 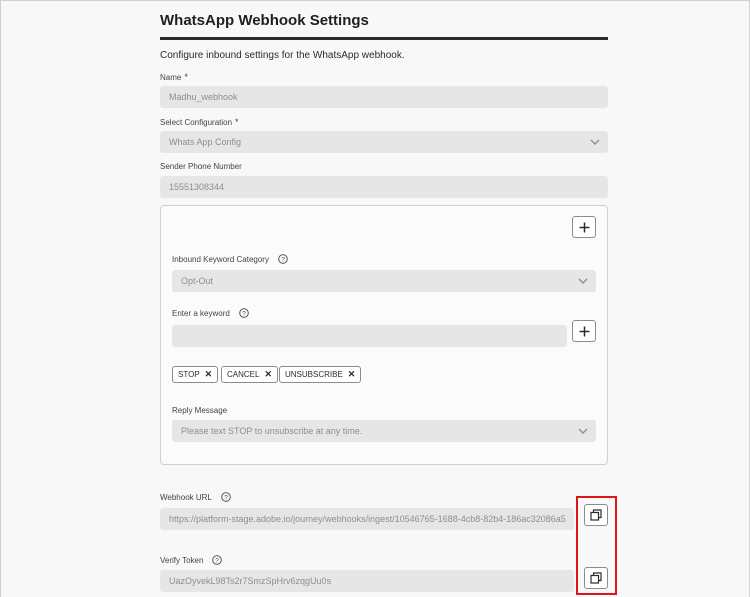 I want to click on configuration-label: Select Configuration *, so click(x=199, y=122).